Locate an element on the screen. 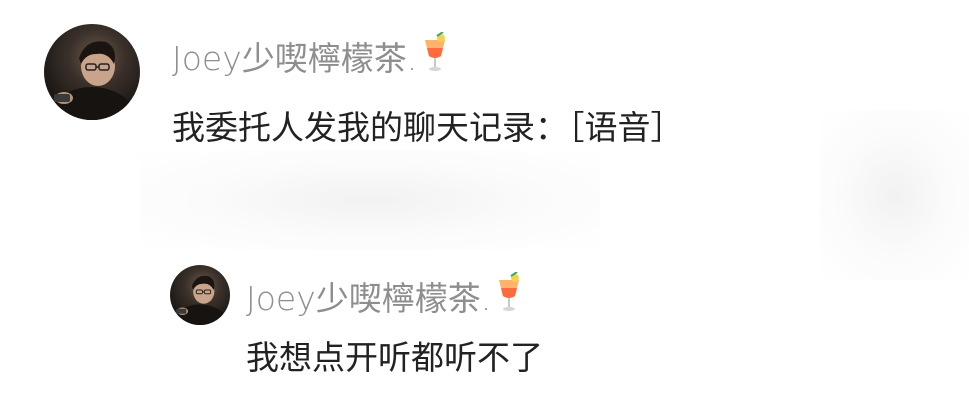  comment-text: 我委托人发我的聊天记录：［语音］ is located at coordinates (428, 127).